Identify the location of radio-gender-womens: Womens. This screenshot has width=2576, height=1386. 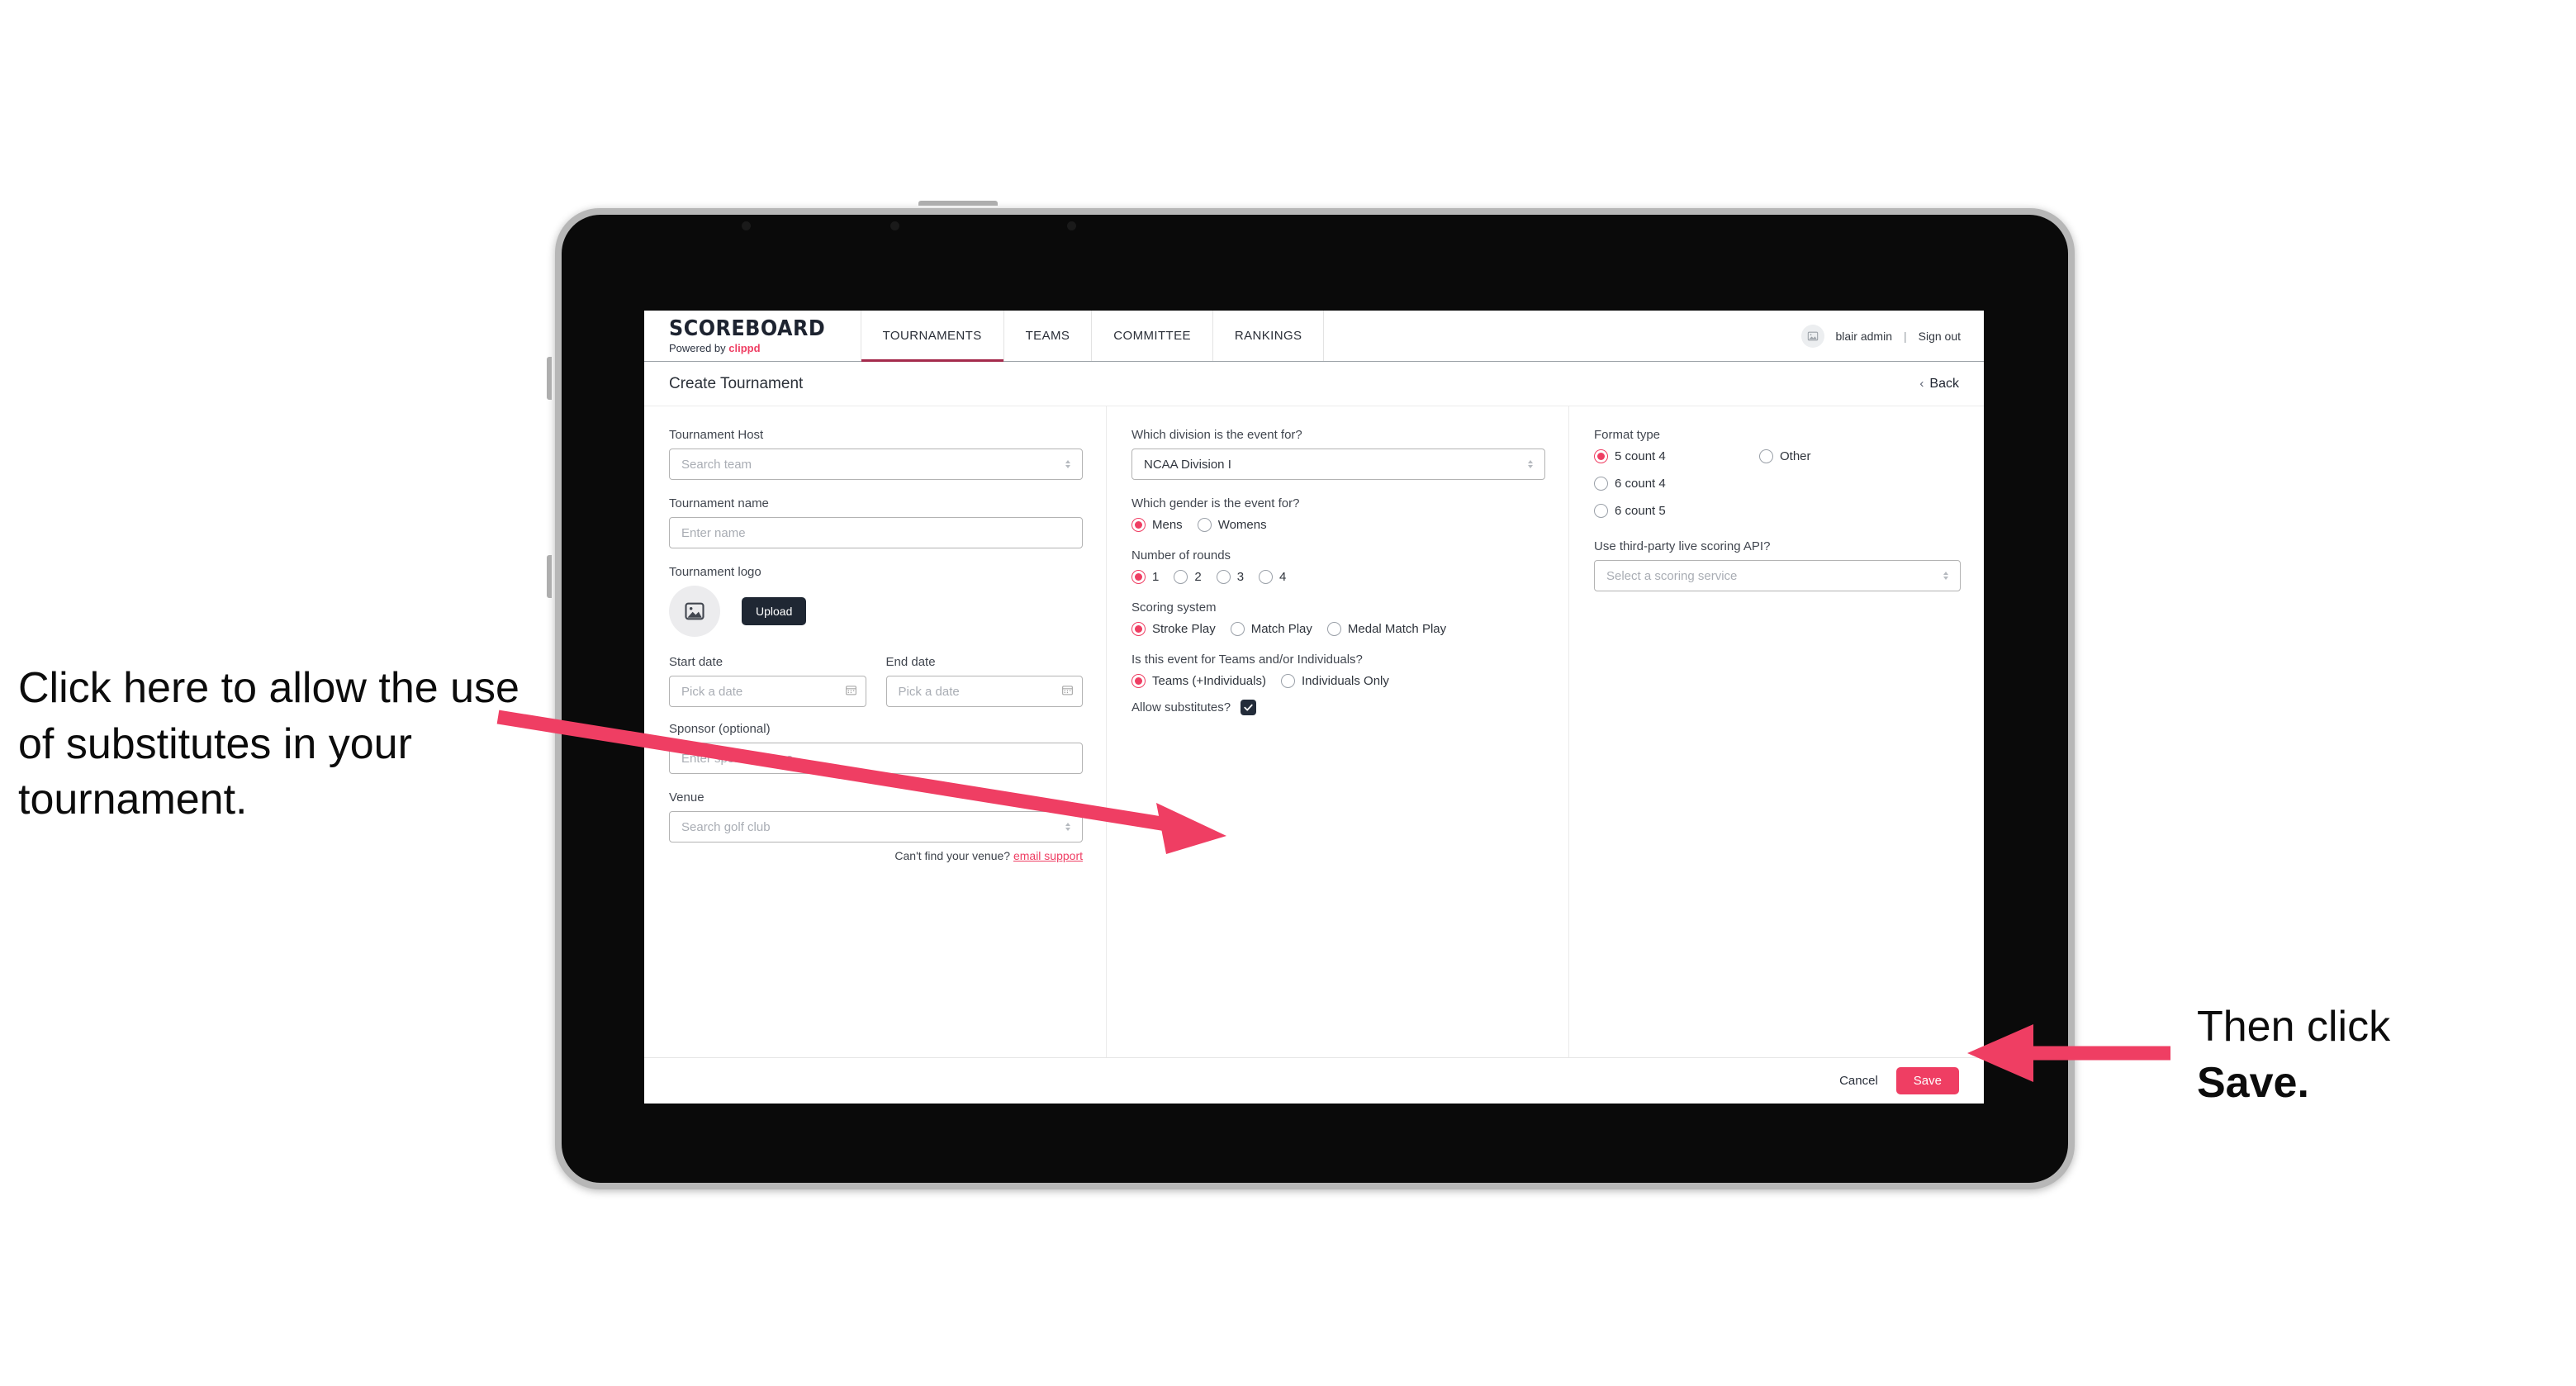
(1232, 525).